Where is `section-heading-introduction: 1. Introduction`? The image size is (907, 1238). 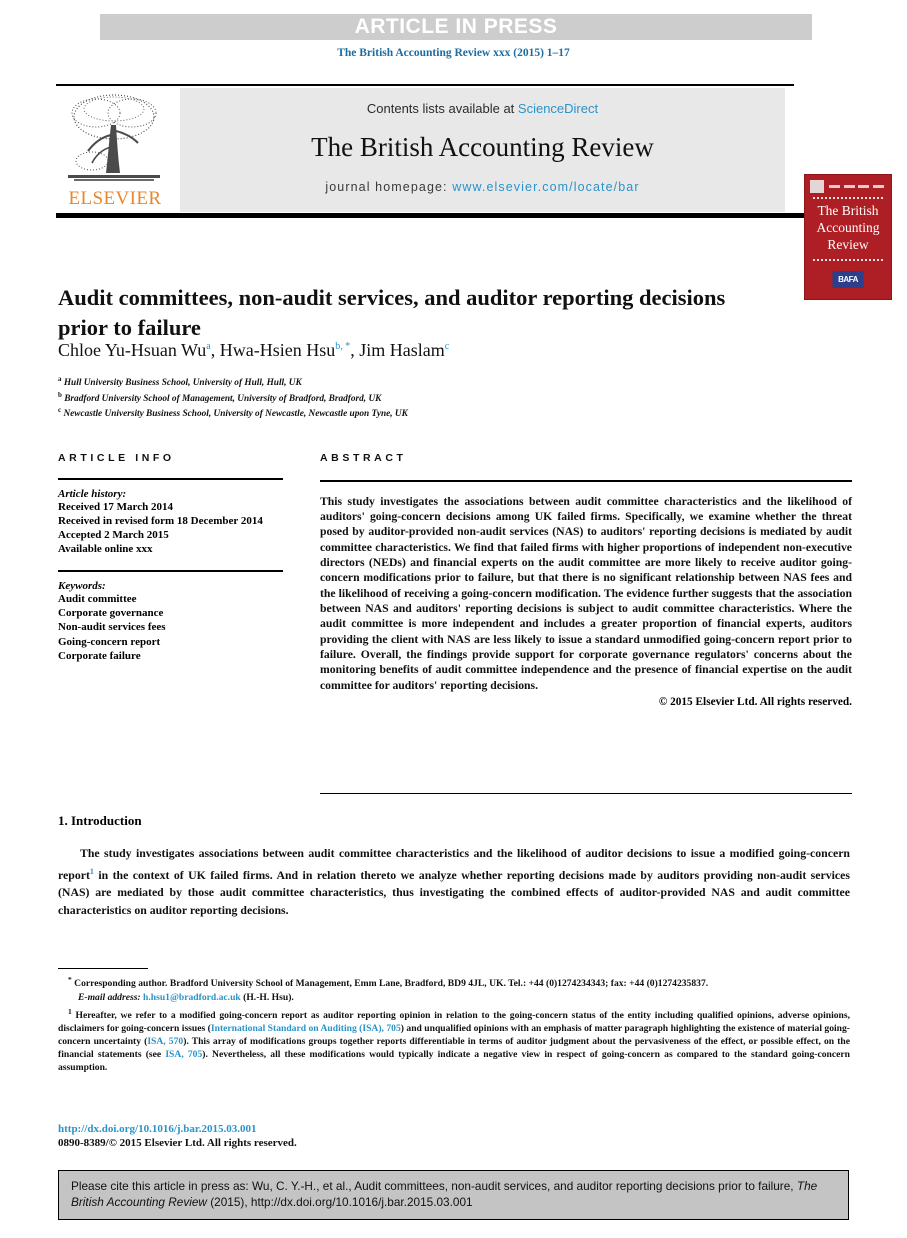 section-heading-introduction: 1. Introduction is located at coordinates (100, 820).